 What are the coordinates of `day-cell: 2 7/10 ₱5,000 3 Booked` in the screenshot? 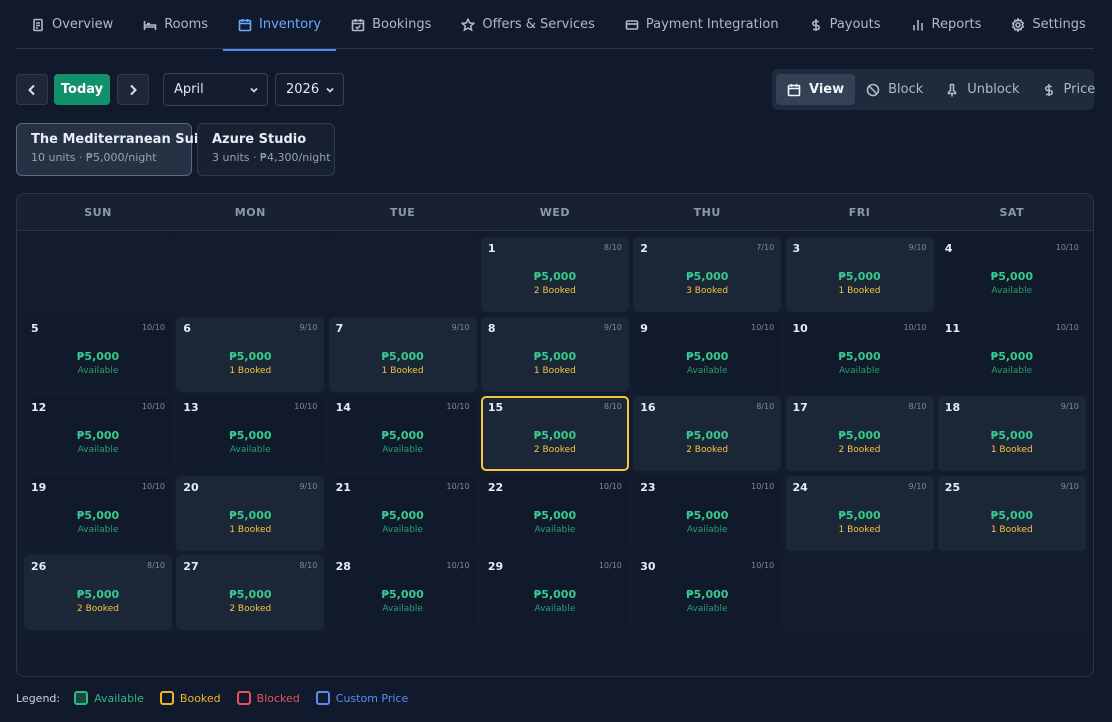 It's located at (707, 274).